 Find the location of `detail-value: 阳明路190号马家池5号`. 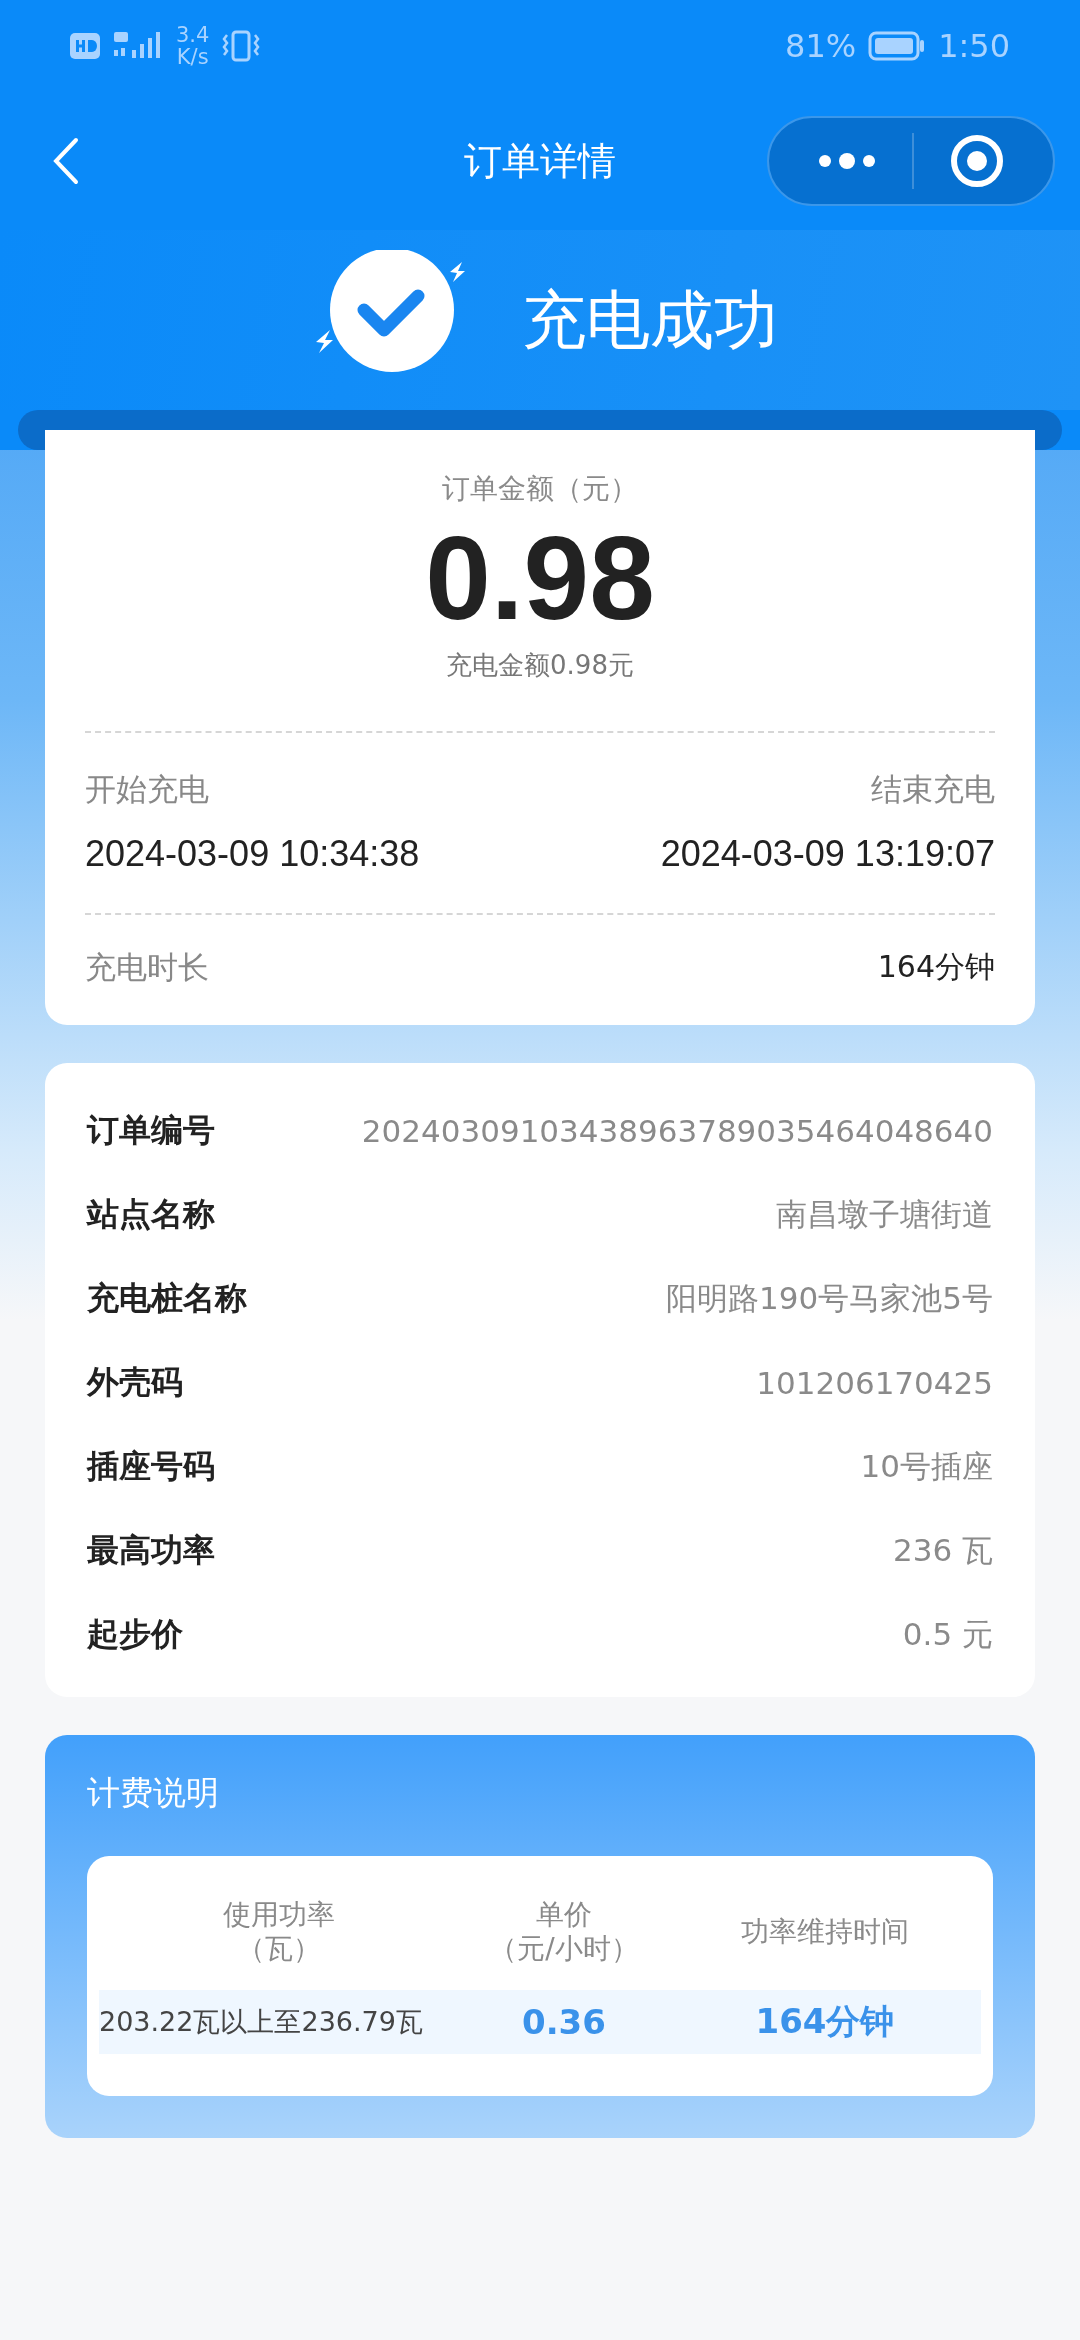

detail-value: 阳明路190号马家池5号 is located at coordinates (829, 1298).